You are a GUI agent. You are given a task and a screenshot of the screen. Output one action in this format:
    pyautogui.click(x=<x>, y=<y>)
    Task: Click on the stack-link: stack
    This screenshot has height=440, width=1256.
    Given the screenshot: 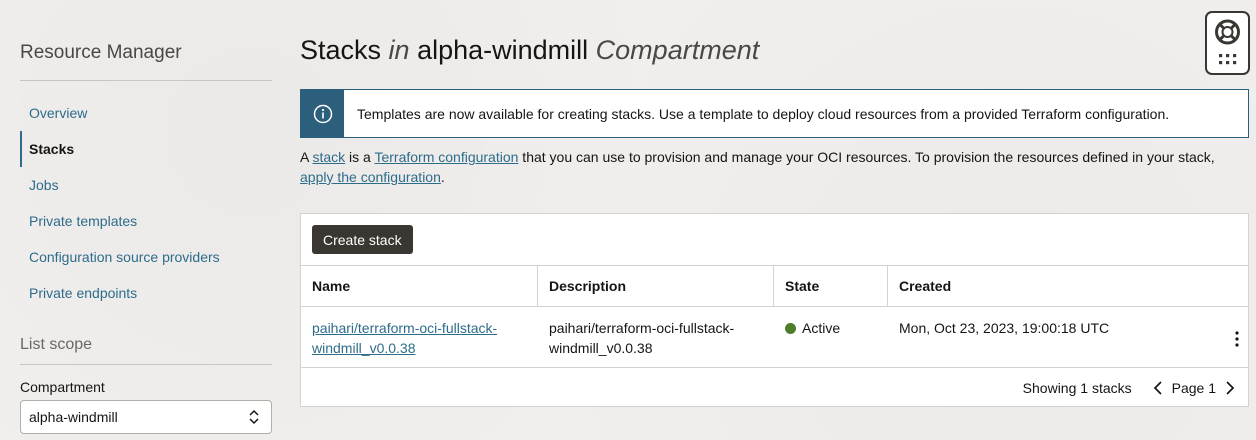 What is the action you would take?
    pyautogui.click(x=328, y=157)
    